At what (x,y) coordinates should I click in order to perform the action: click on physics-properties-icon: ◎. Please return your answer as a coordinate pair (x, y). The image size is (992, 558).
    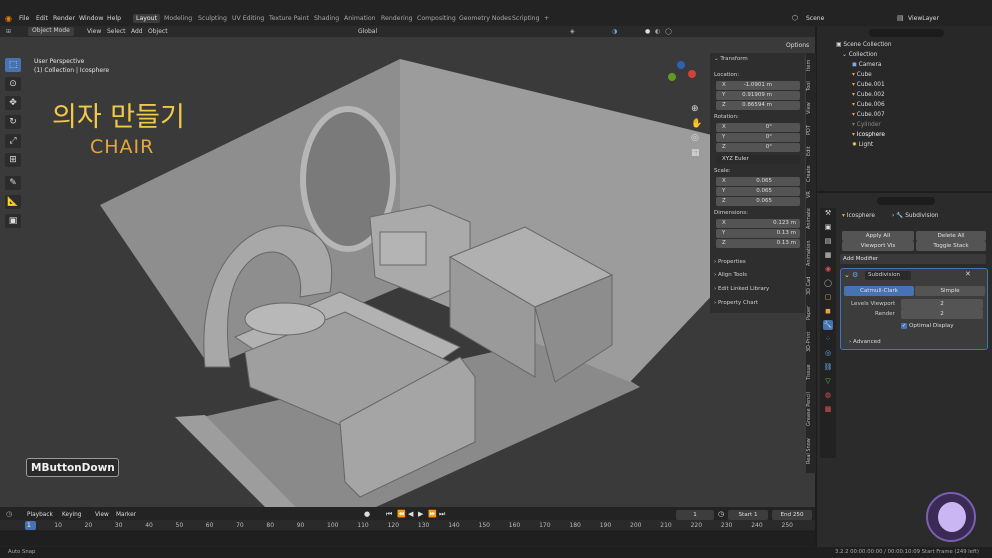
    Looking at the image, I should click on (828, 353).